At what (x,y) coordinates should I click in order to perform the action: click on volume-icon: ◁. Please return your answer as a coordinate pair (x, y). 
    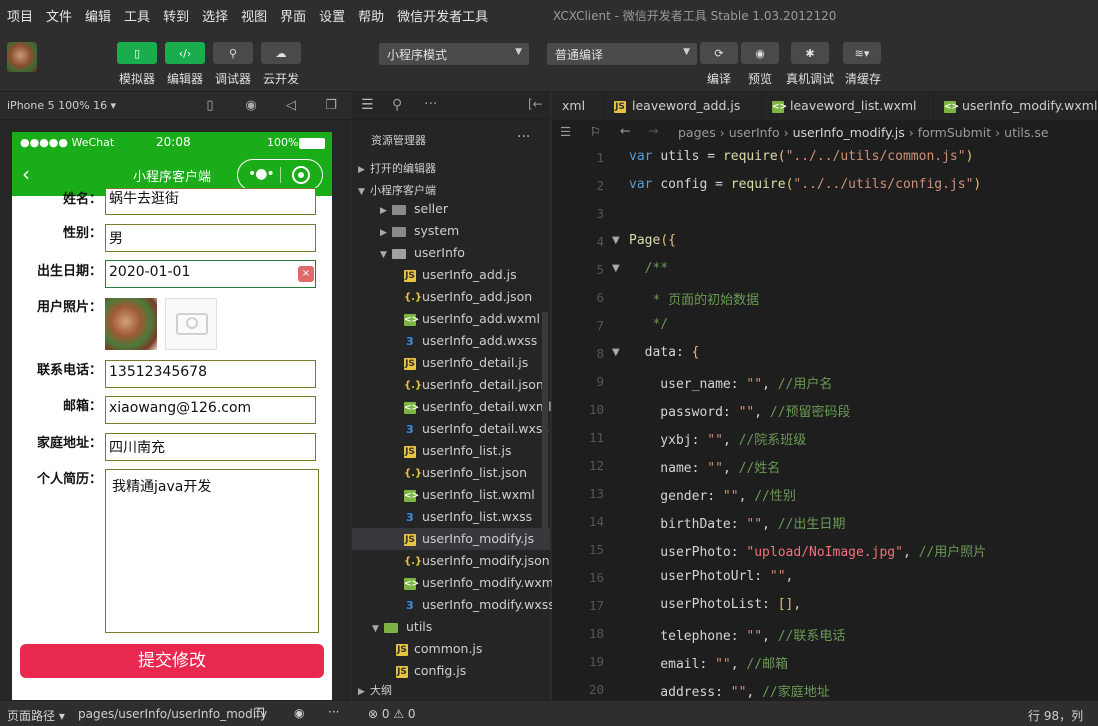
    Looking at the image, I should click on (291, 106).